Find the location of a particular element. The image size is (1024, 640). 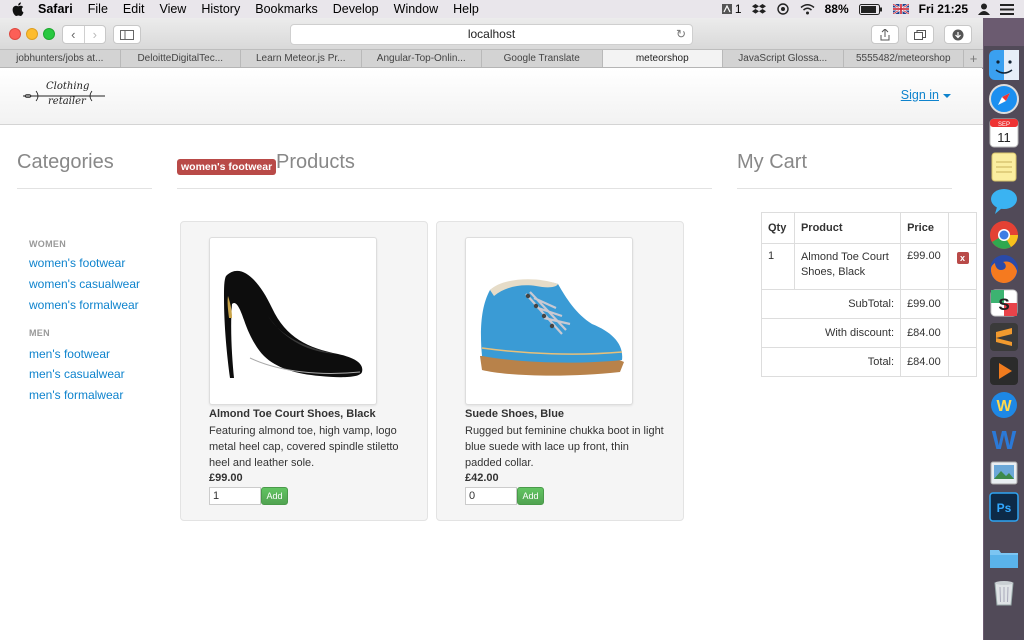

cart-total-row: Total: £84.00 is located at coordinates (868, 362).